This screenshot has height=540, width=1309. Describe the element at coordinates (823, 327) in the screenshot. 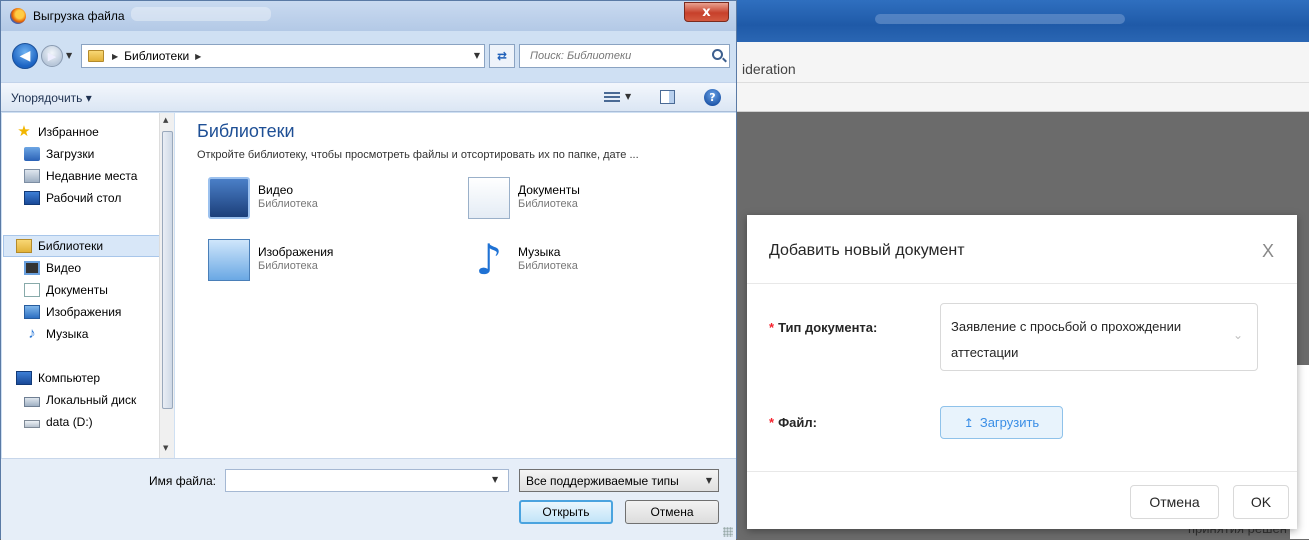

I see `doc-type-label: * Тип документа:` at that location.